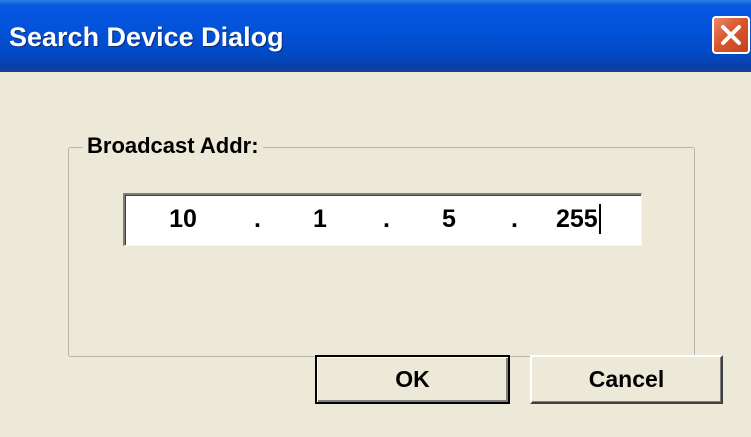 The width and height of the screenshot is (751, 437). I want to click on broadcast-addr-label: Broadcast Addr:, so click(173, 146).